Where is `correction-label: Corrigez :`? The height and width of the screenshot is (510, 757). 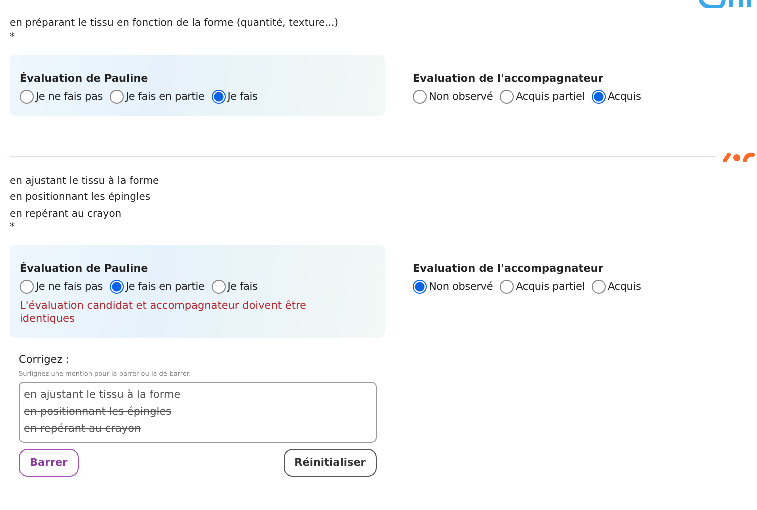
correction-label: Corrigez : is located at coordinates (45, 360).